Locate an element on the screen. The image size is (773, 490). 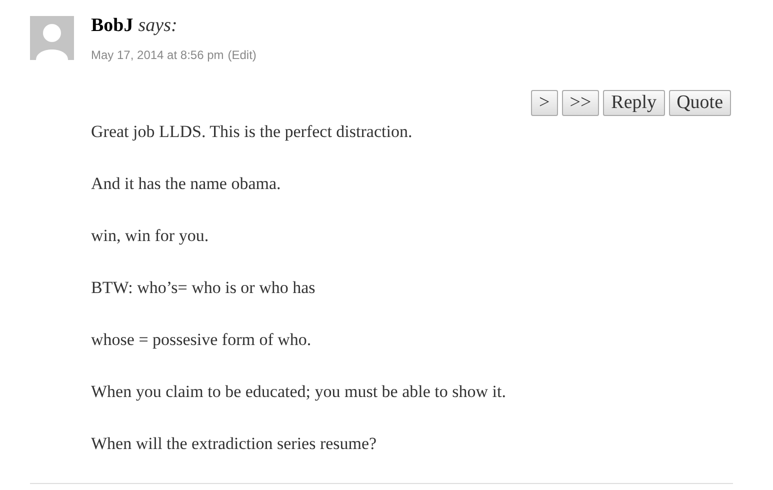
comment-action-button: Quote is located at coordinates (699, 103).